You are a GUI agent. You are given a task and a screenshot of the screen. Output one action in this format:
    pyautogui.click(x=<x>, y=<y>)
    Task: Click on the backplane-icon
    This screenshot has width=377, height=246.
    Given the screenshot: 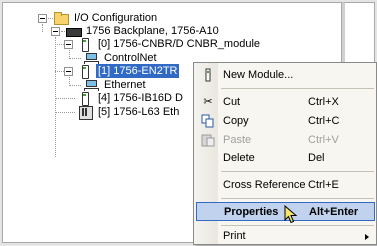 What is the action you would take?
    pyautogui.click(x=73, y=31)
    